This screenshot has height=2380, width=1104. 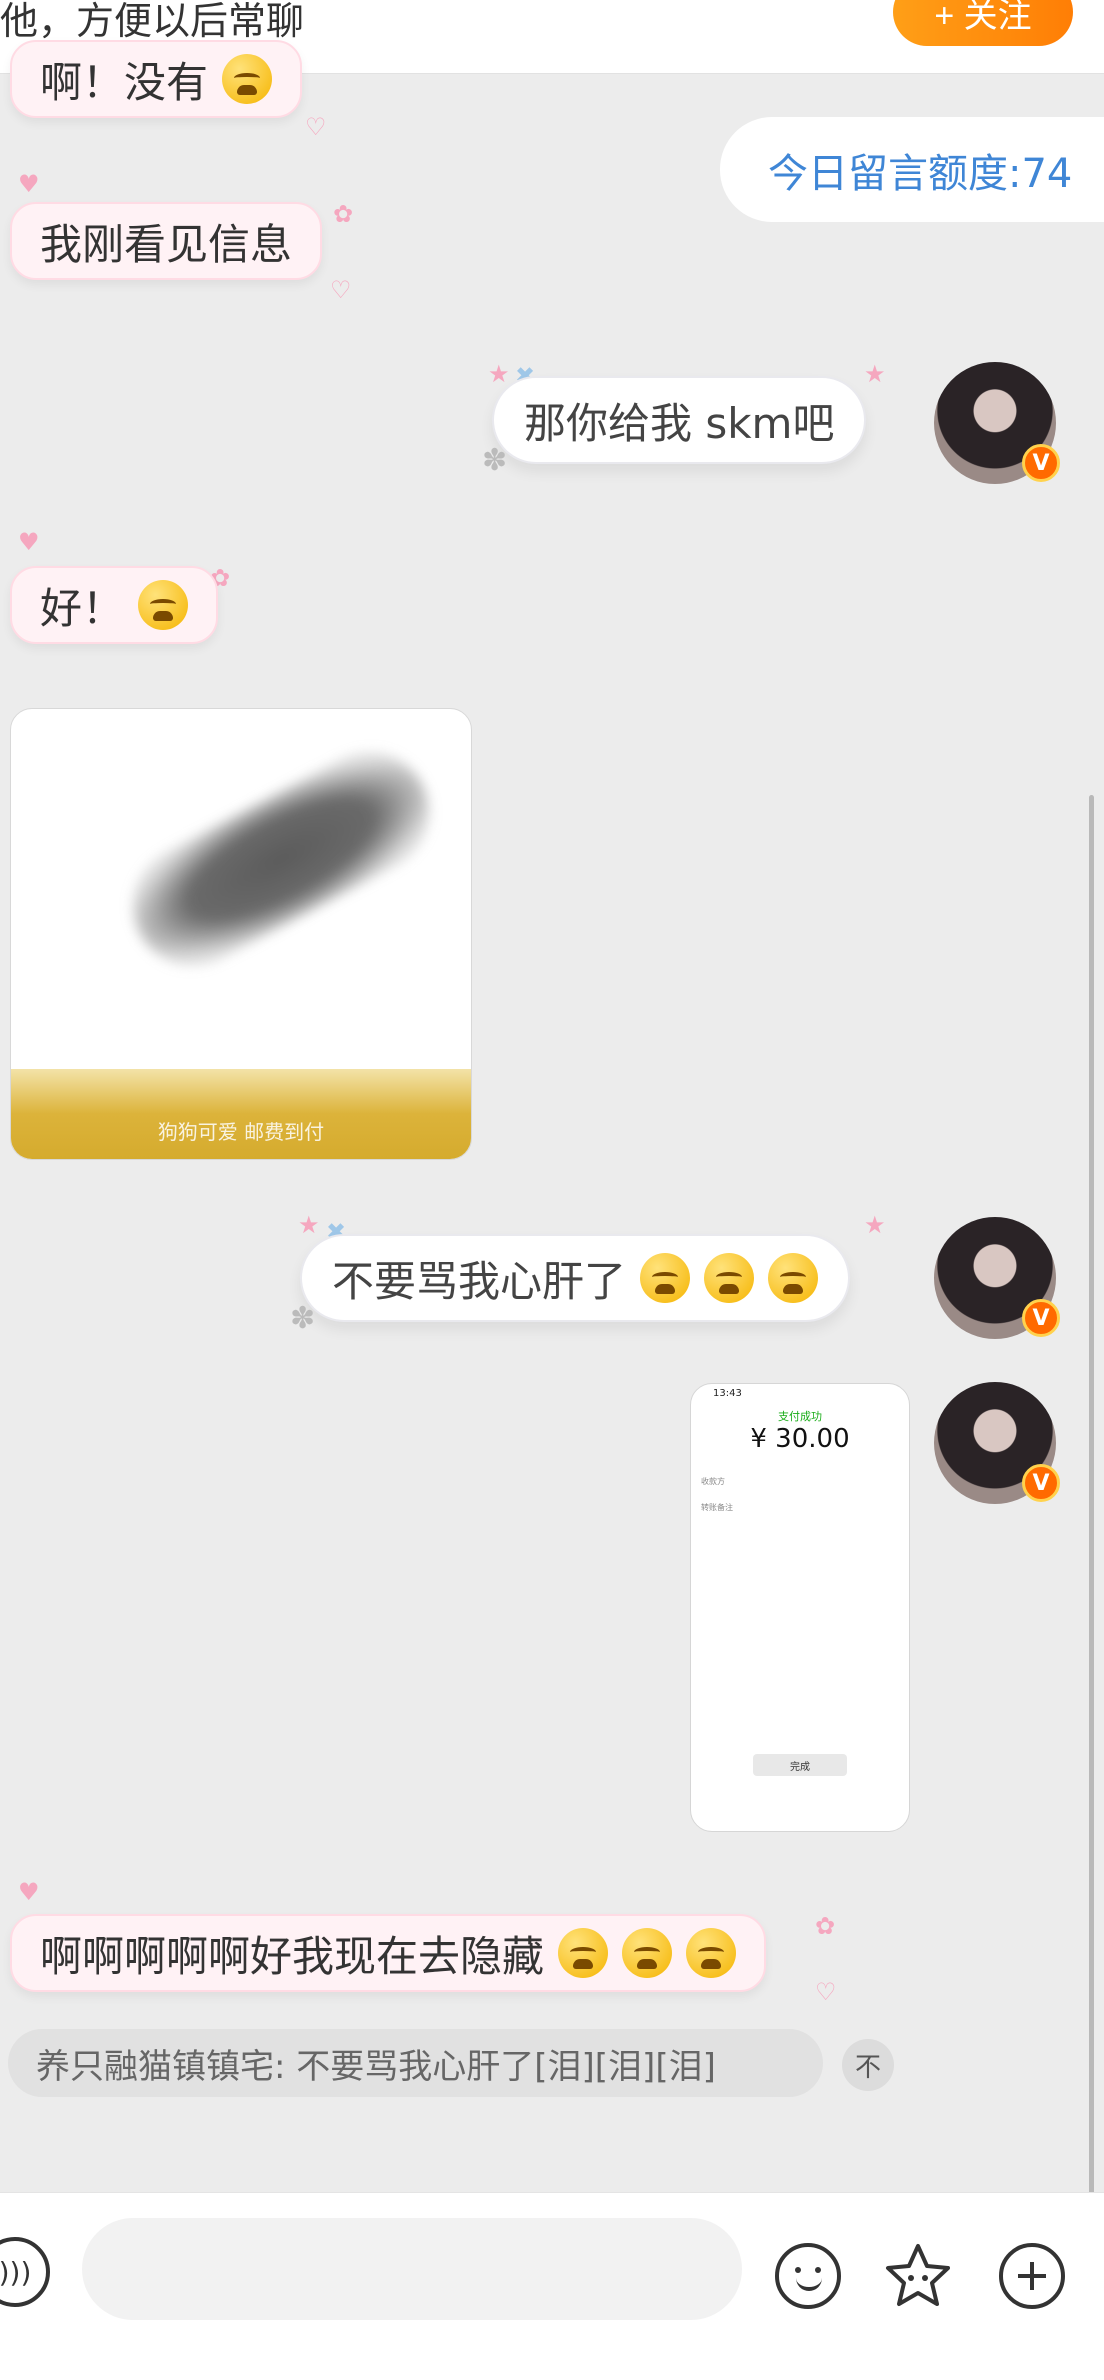 I want to click on message-bubble-received: 啊！没有, so click(x=156, y=79).